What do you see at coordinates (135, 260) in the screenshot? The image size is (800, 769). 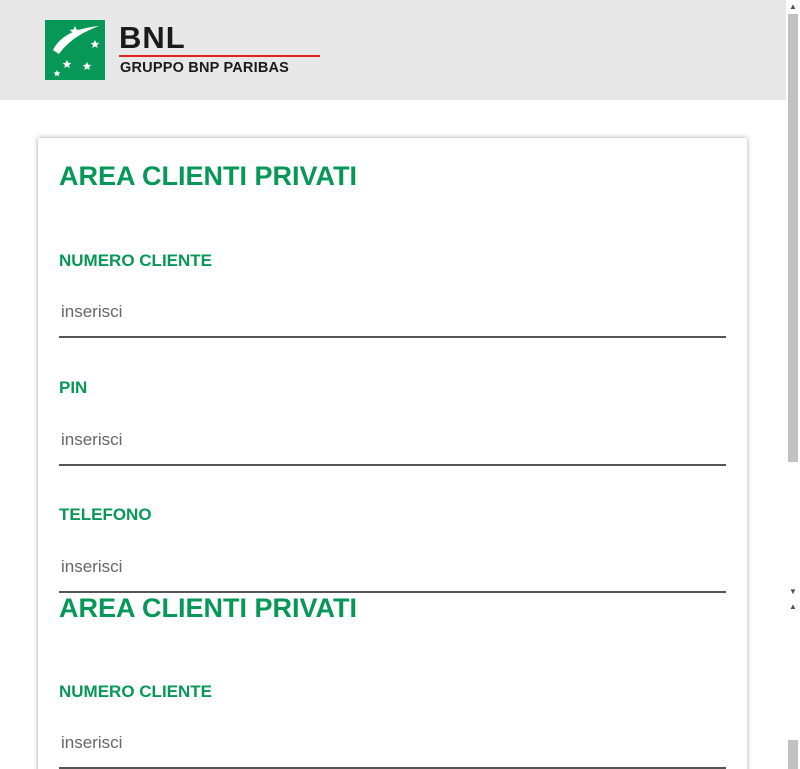 I see `numero-cliente-label: NUMERO CLIENTE` at bounding box center [135, 260].